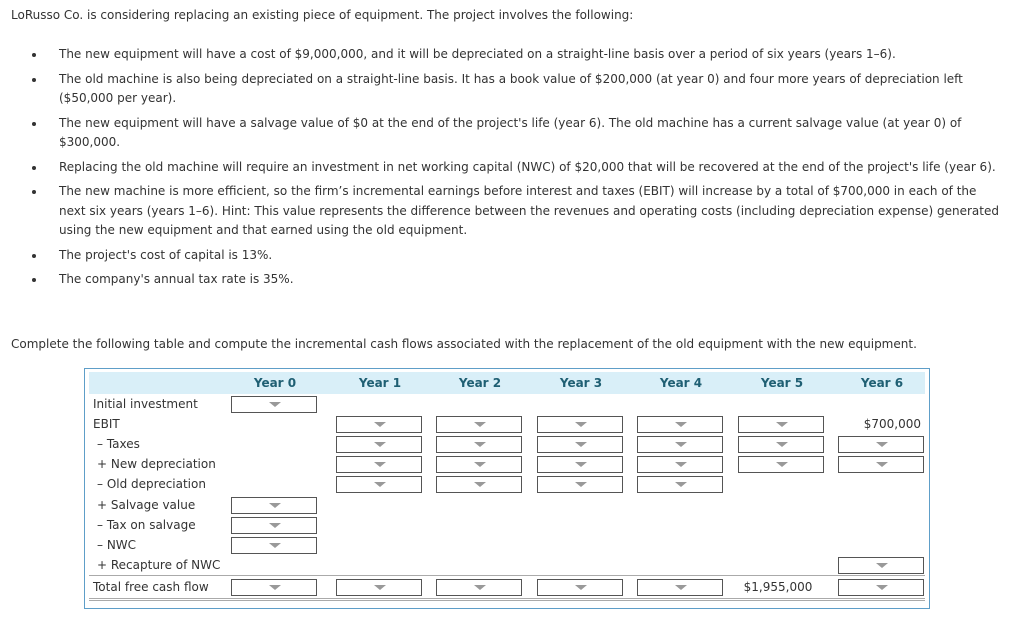  Describe the element at coordinates (681, 383) in the screenshot. I see `header-year-4: Year 4` at that location.